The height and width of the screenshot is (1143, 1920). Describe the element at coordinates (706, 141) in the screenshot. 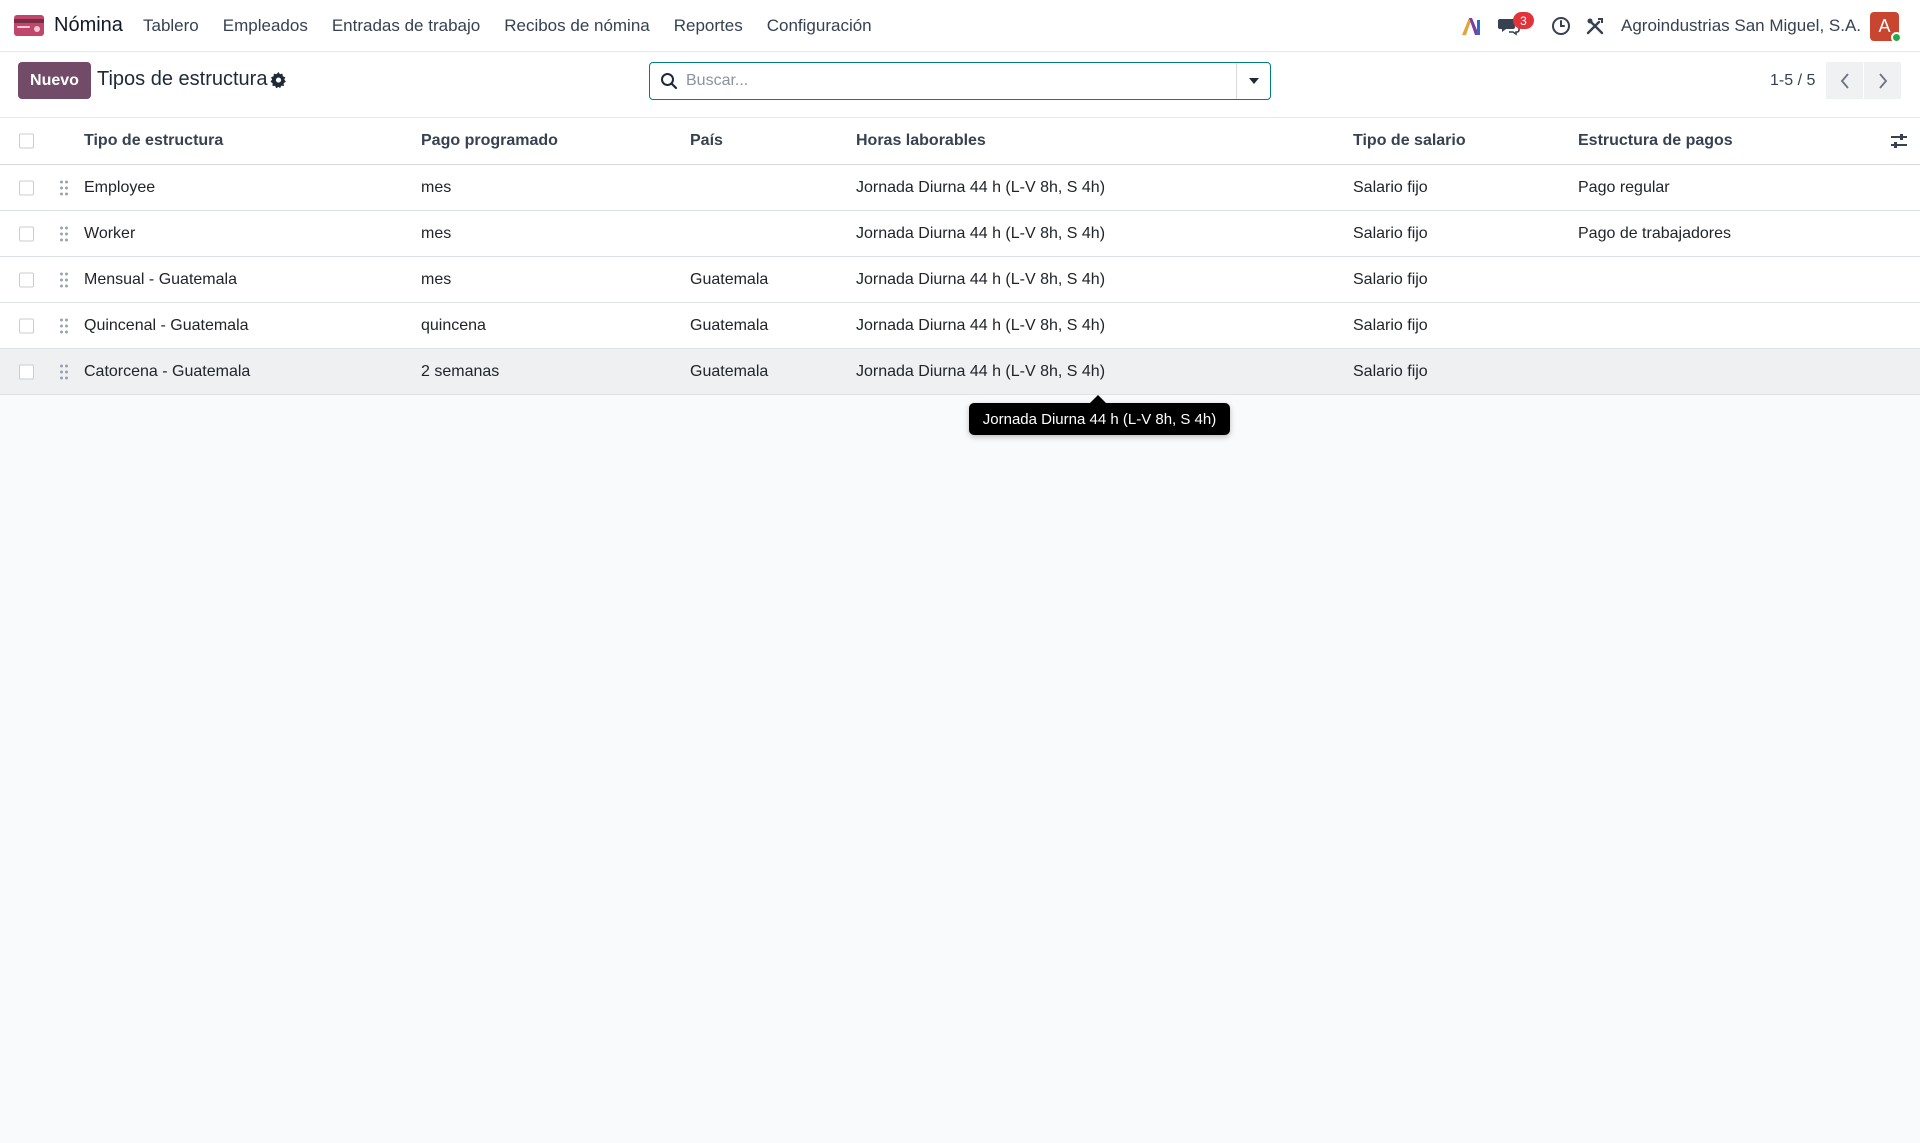

I see `column-header-pais: País` at that location.